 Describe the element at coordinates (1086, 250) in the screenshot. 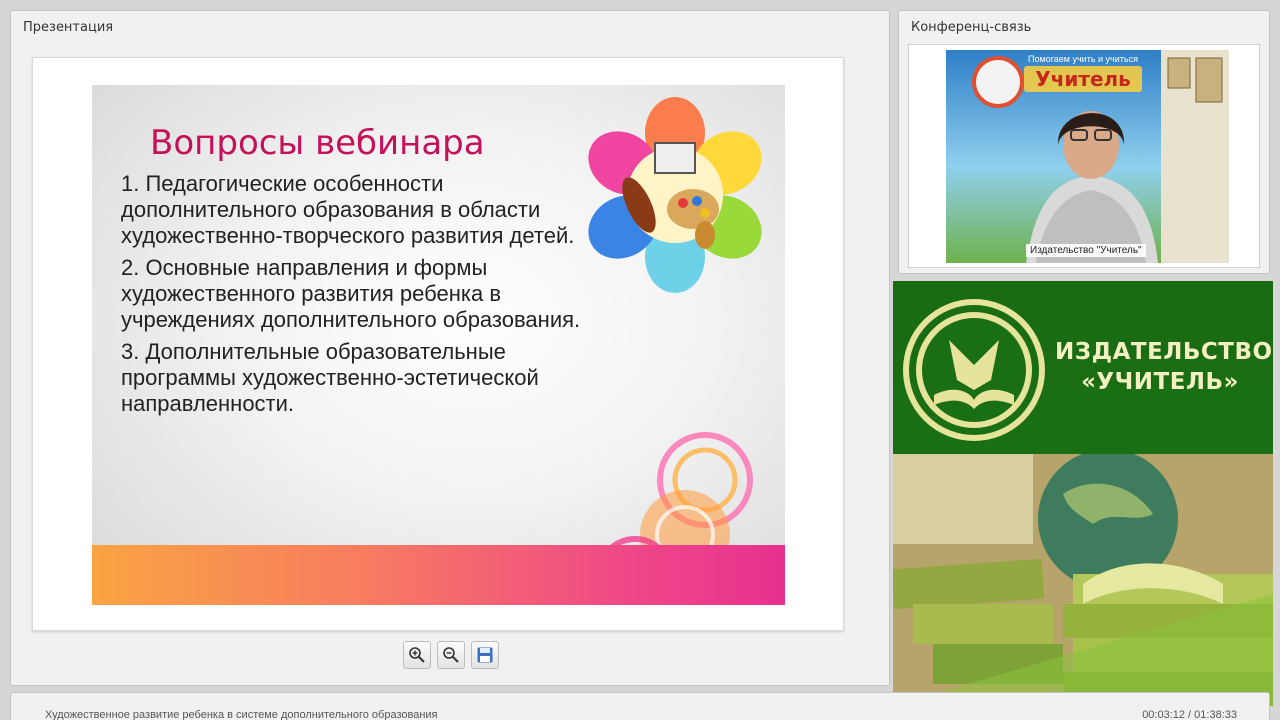

I see `video-label: Издательство "Учитель"` at that location.